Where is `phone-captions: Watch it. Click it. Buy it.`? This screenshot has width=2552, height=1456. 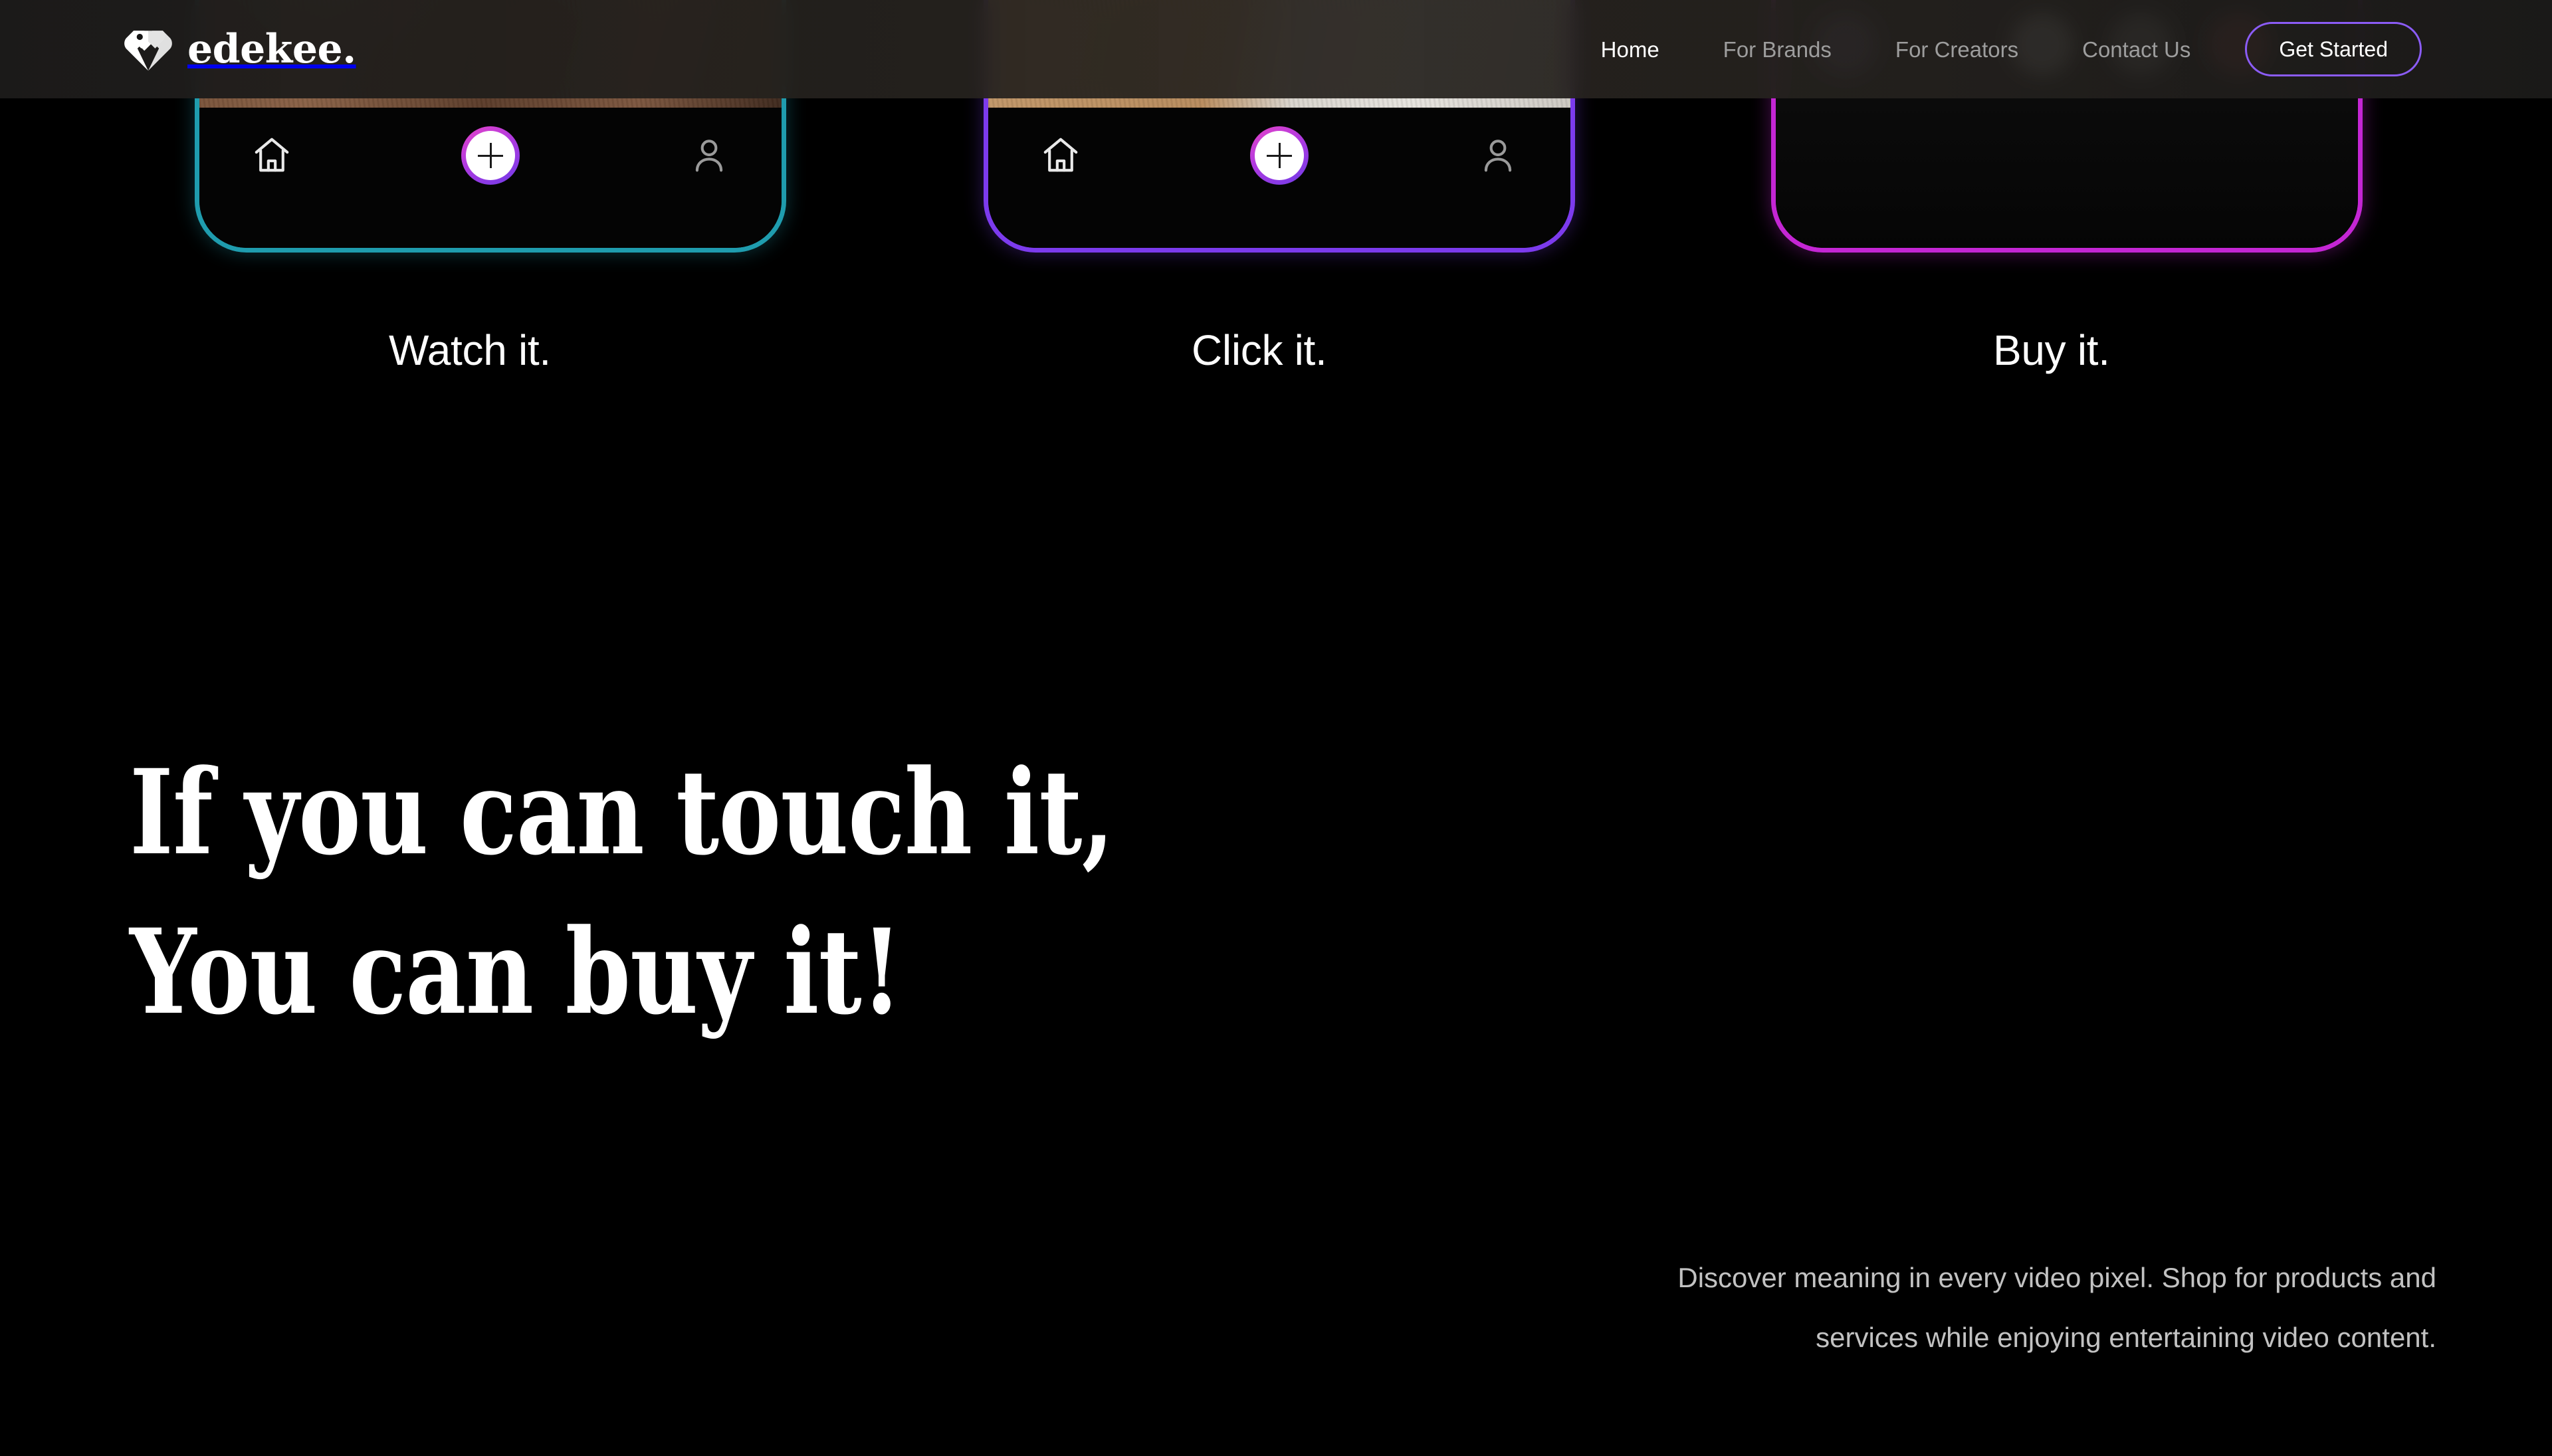
phone-captions: Watch it. Click it. Buy it. is located at coordinates (1276, 365).